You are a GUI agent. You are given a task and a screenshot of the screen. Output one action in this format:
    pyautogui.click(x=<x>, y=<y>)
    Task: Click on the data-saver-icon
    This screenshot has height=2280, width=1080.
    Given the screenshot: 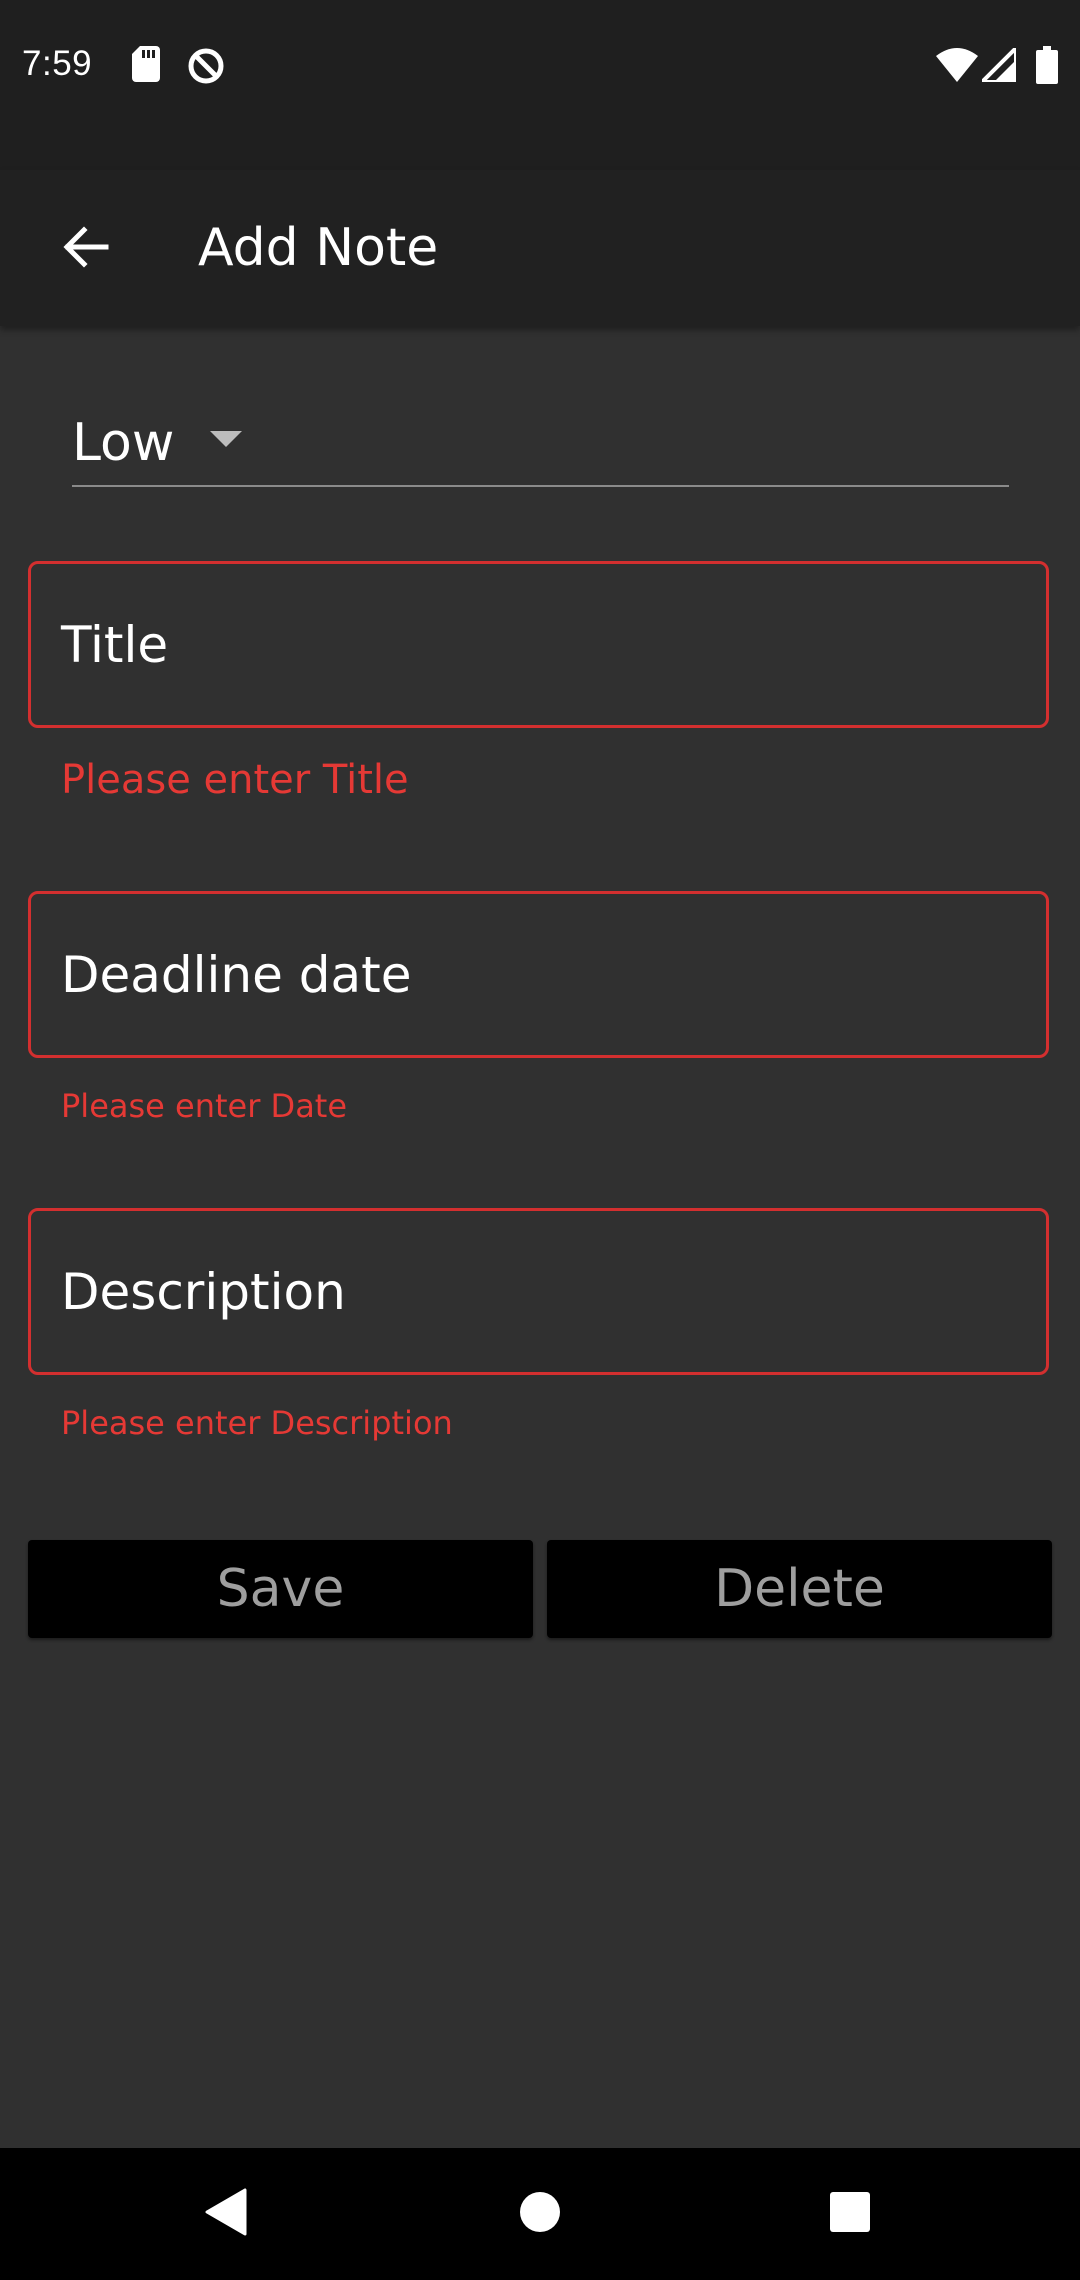 What is the action you would take?
    pyautogui.click(x=206, y=68)
    